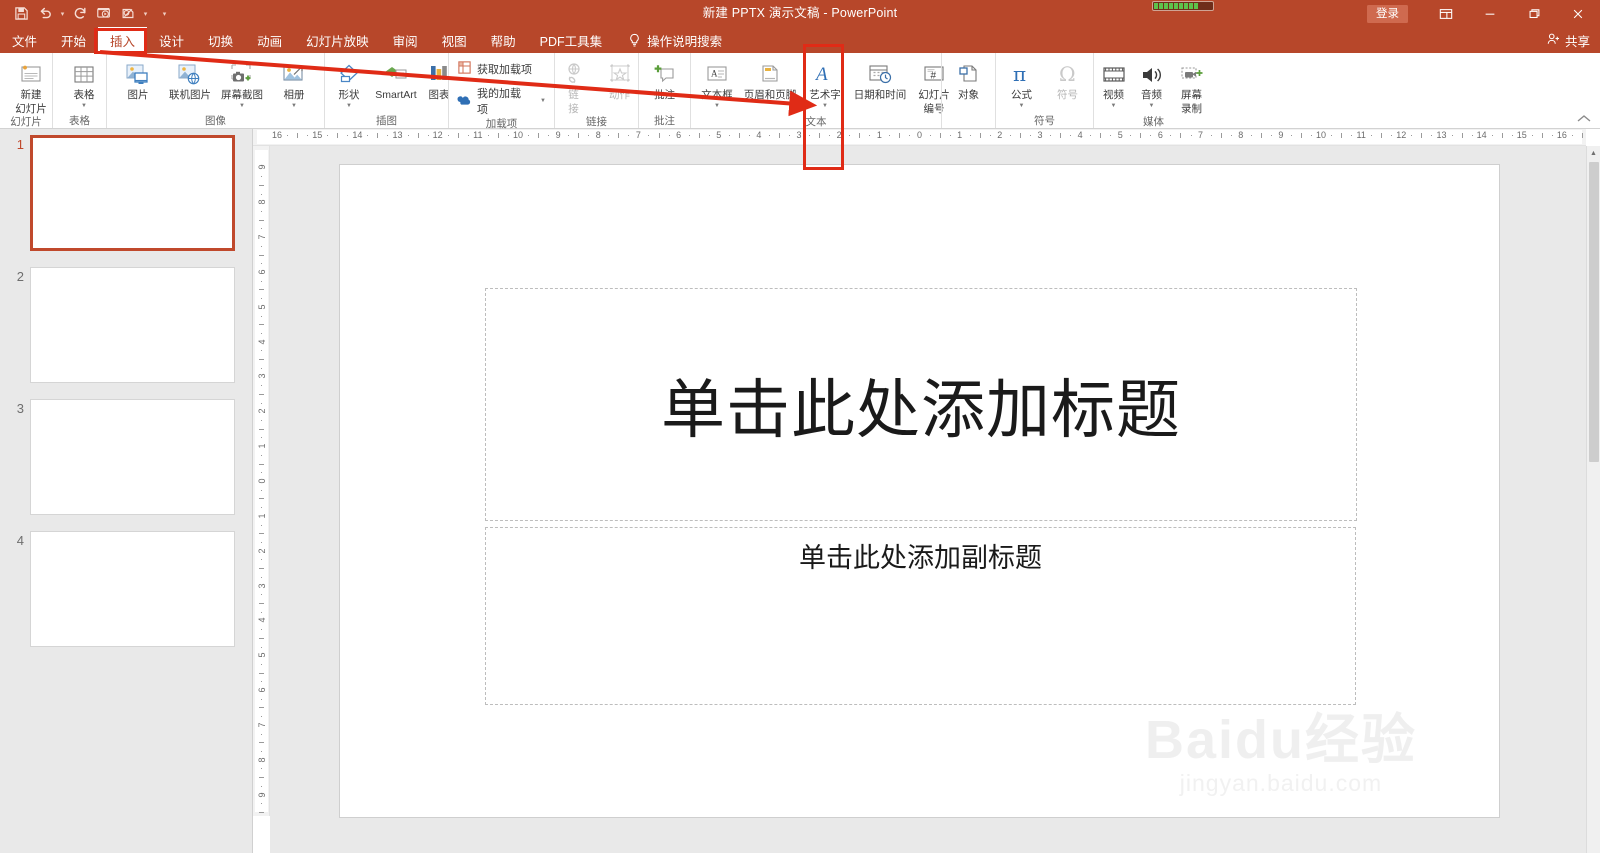  I want to click on screen-recording-button: 屏幕 录制, so click(1192, 85).